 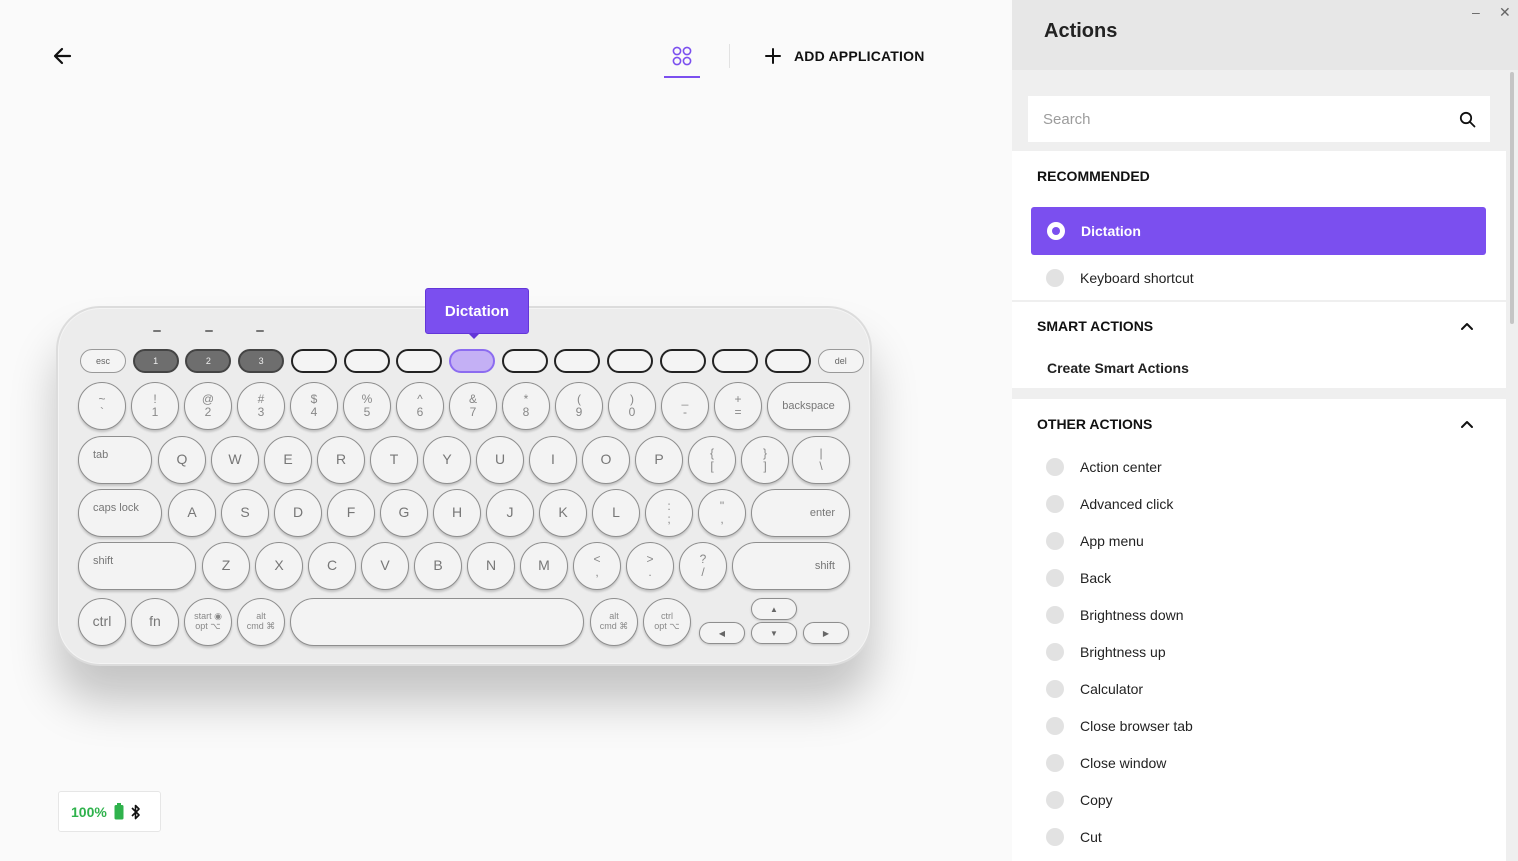 What do you see at coordinates (332, 566) in the screenshot?
I see `key-c: C` at bounding box center [332, 566].